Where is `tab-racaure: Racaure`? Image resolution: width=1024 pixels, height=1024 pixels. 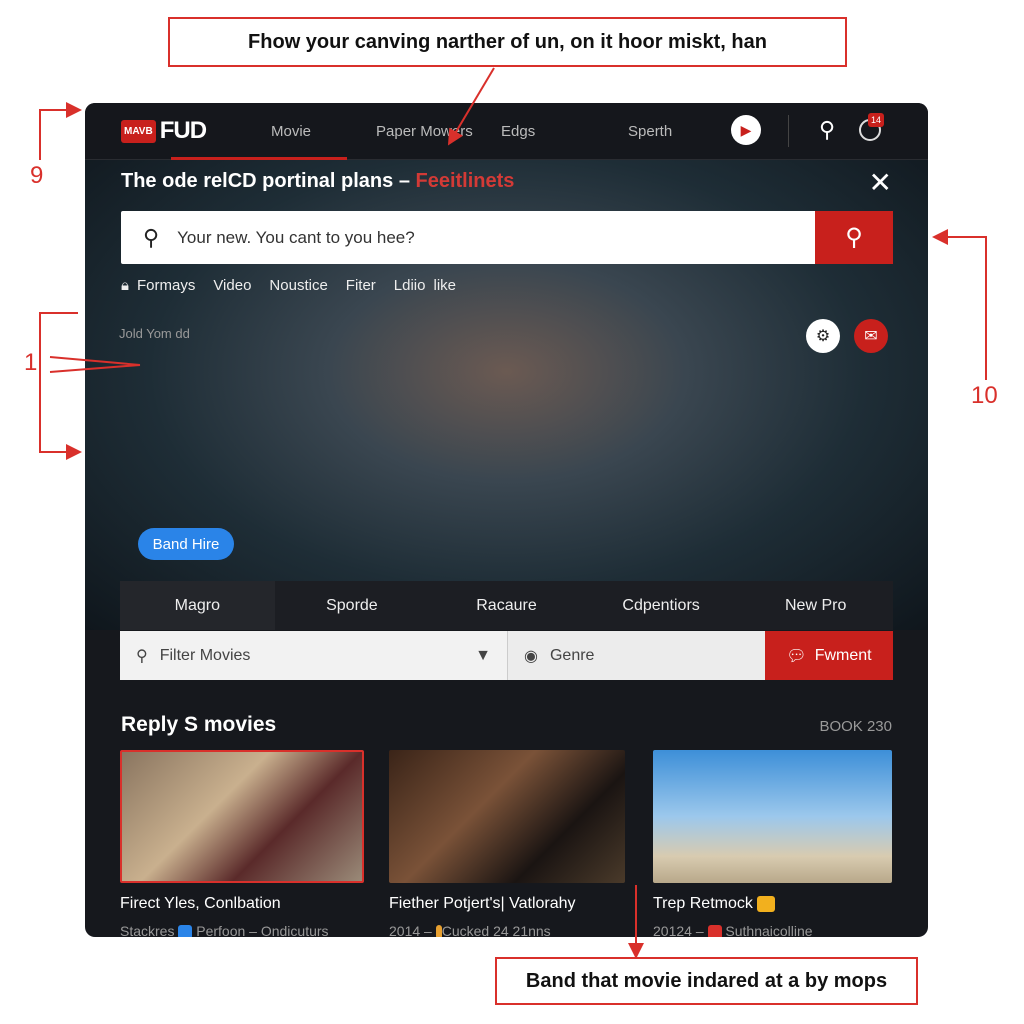 tab-racaure: Racaure is located at coordinates (506, 605).